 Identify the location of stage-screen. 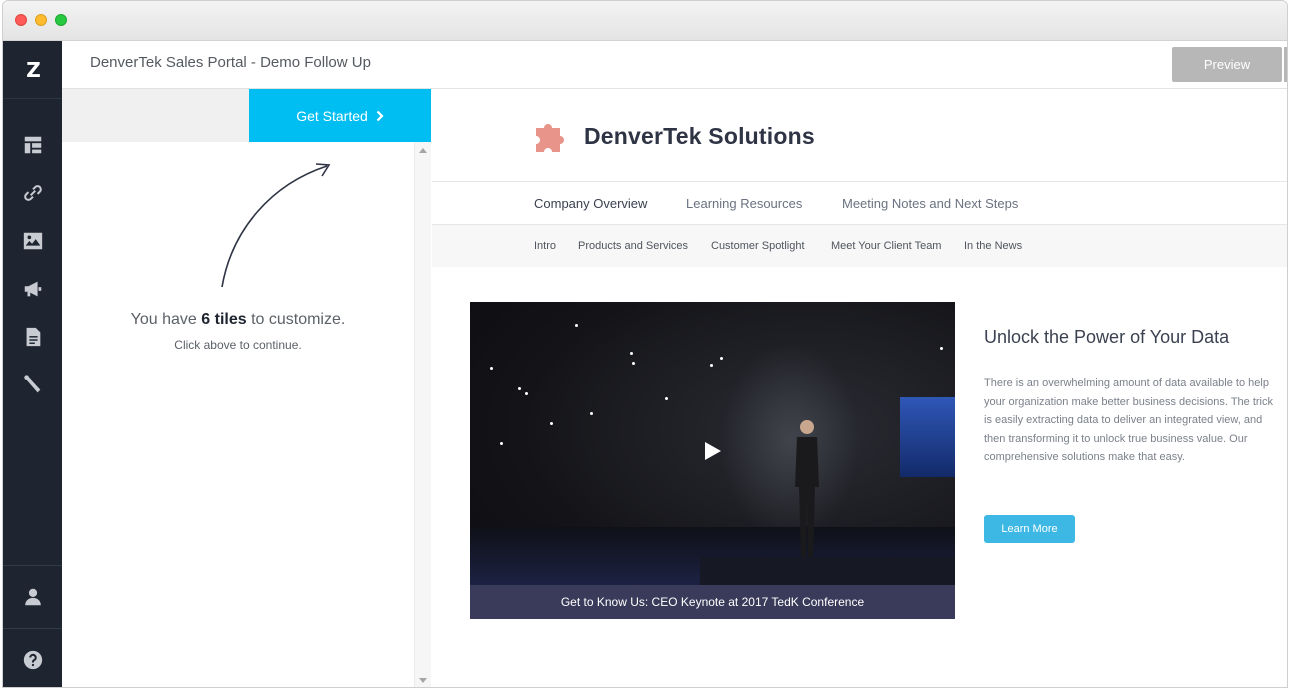
(927, 437).